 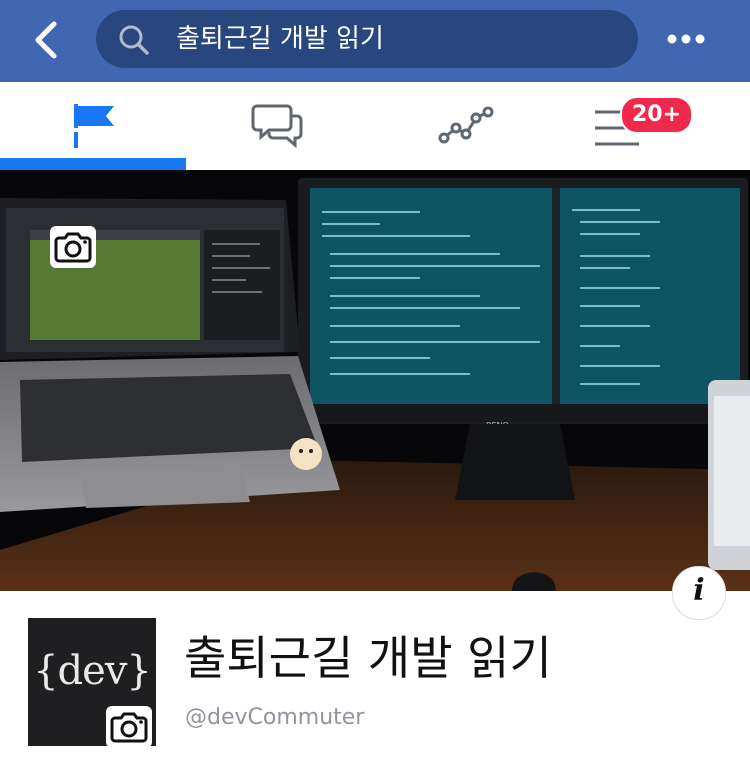 What do you see at coordinates (699, 590) in the screenshot?
I see `info-icon: i` at bounding box center [699, 590].